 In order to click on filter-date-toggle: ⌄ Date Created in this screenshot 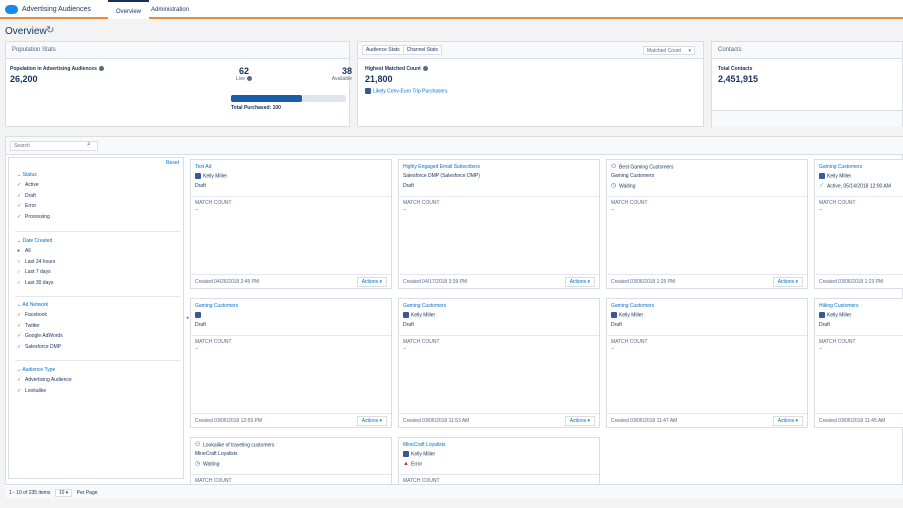, I will do `click(36, 241)`.